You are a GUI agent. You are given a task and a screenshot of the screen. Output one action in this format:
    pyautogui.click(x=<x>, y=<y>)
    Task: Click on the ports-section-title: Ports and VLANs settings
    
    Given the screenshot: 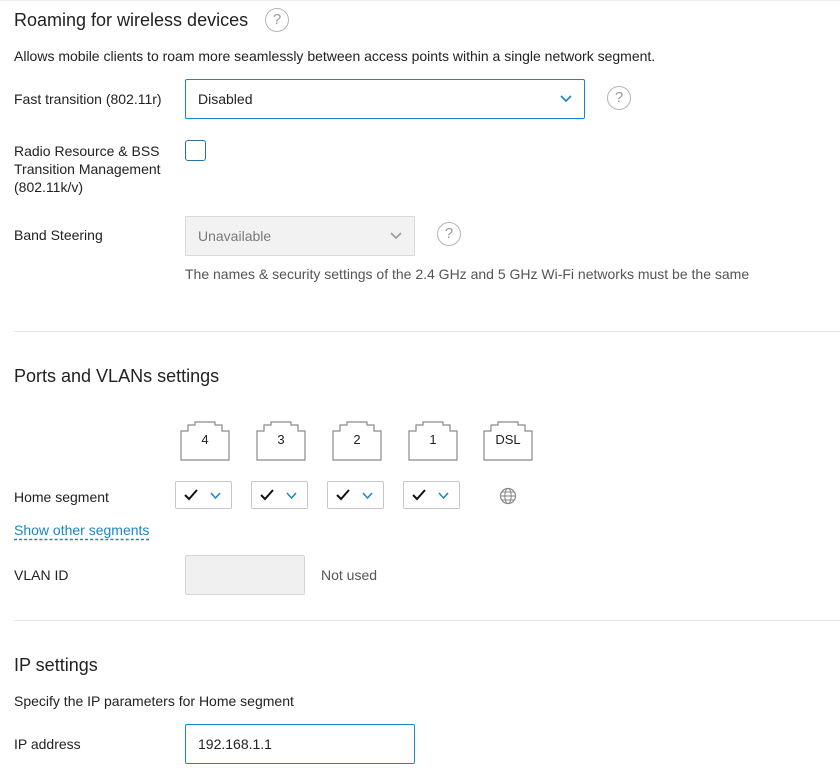 What is the action you would take?
    pyautogui.click(x=117, y=376)
    